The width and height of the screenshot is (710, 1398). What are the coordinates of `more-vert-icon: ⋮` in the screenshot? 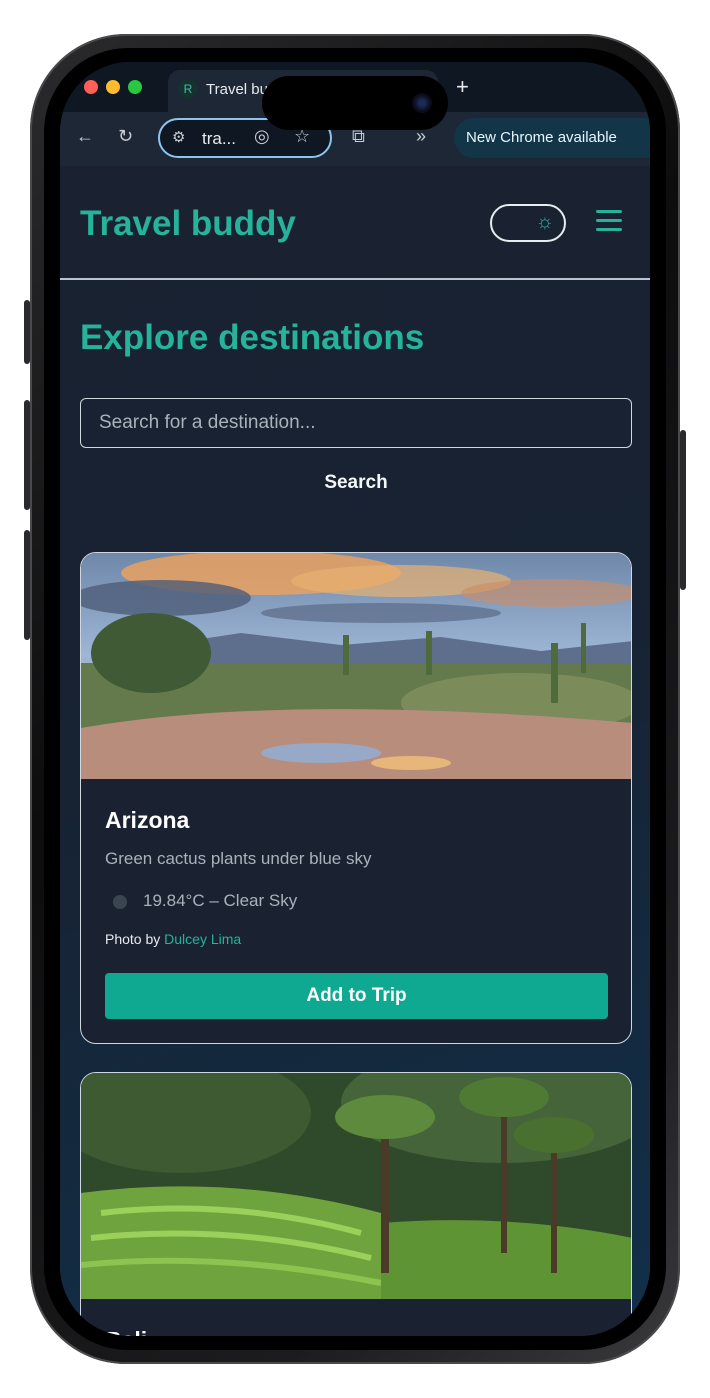 It's located at (649, 138).